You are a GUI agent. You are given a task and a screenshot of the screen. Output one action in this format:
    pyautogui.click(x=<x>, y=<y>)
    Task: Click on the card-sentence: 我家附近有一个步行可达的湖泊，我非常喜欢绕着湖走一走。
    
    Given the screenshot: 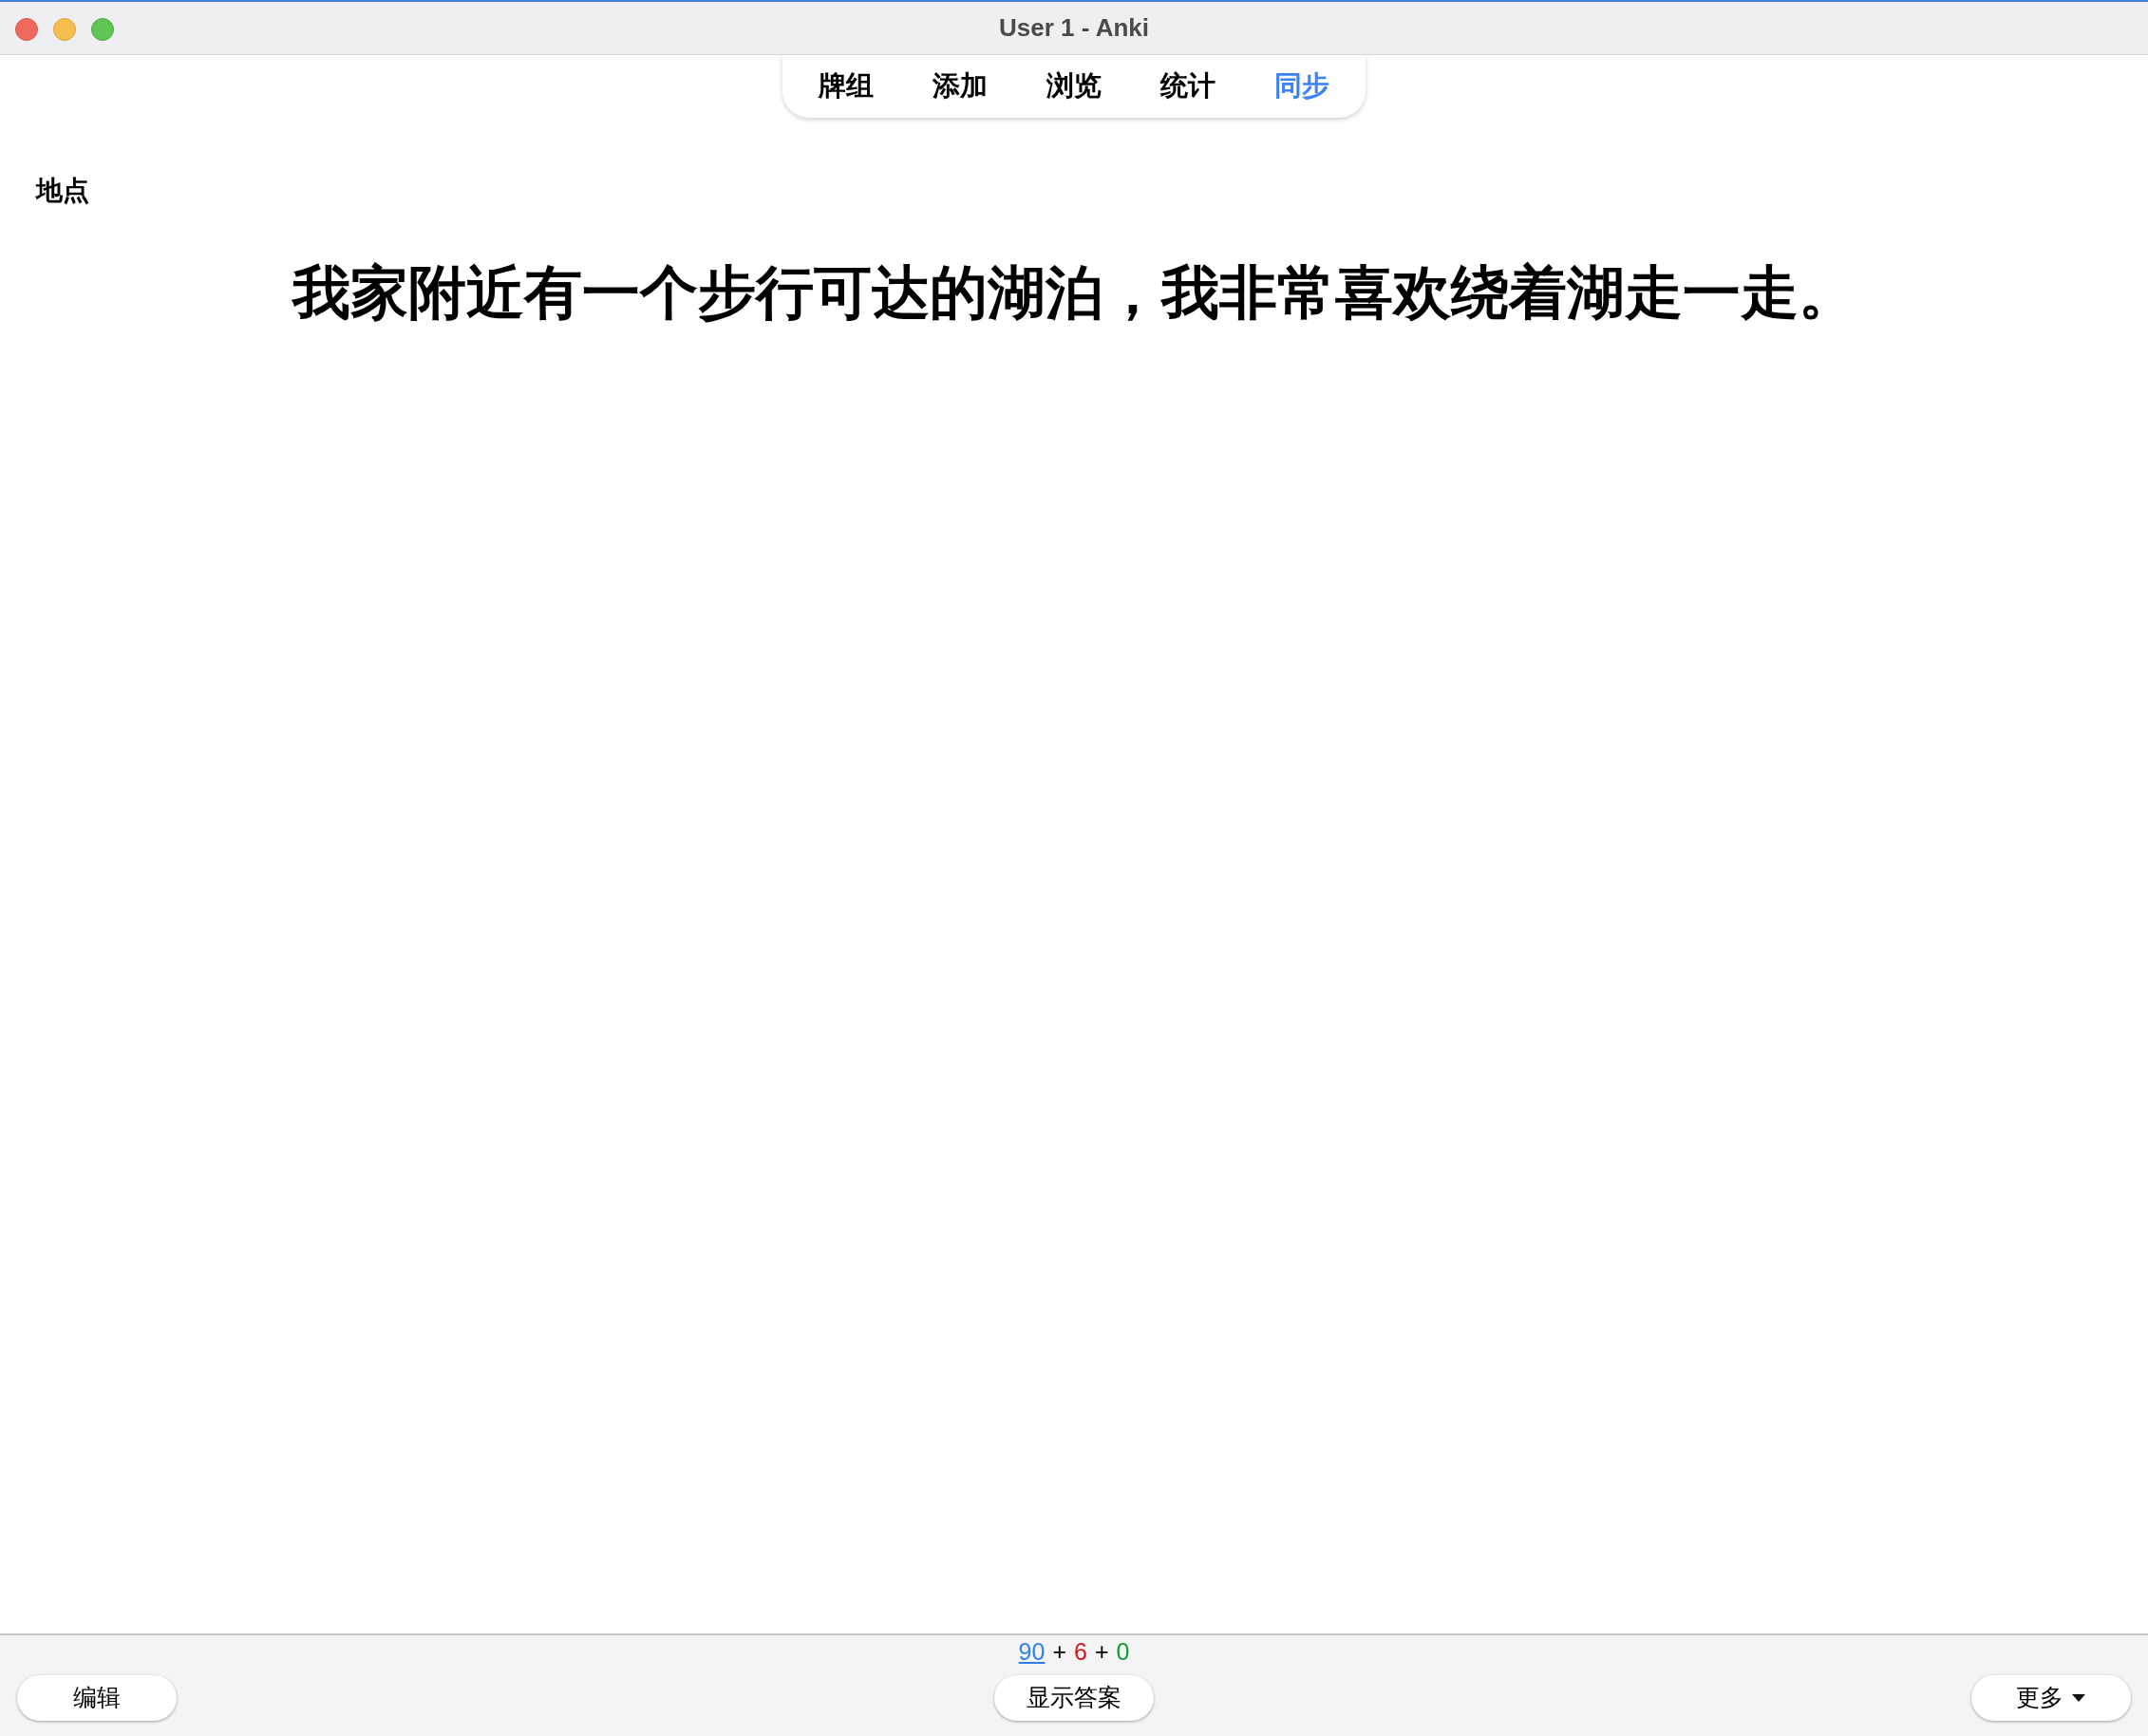 What is the action you would take?
    pyautogui.click(x=1074, y=292)
    